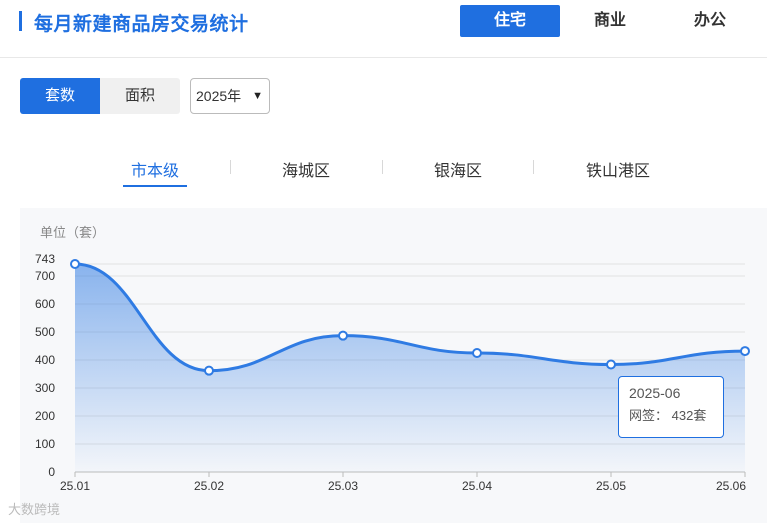 This screenshot has height=523, width=767. Describe the element at coordinates (655, 393) in the screenshot. I see `tooltip-date: 2025-06` at that location.